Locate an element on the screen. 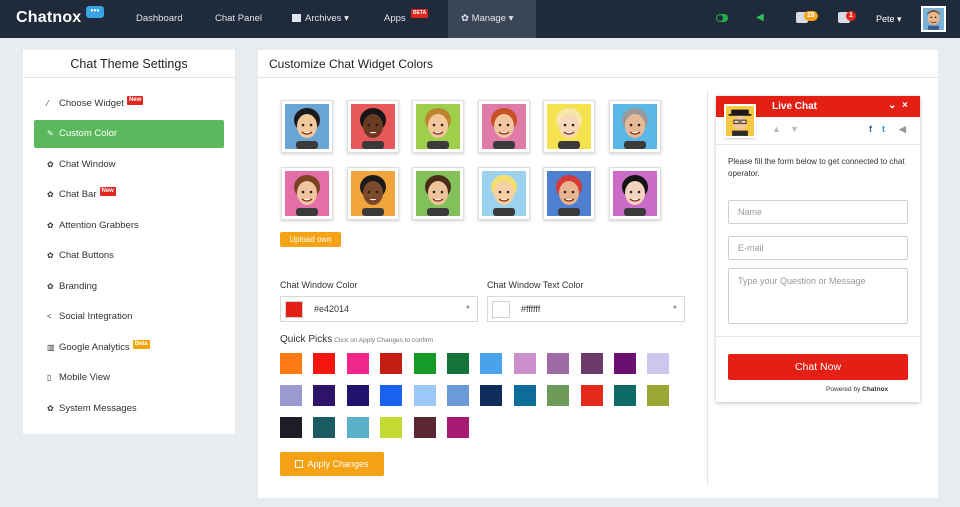  thumbs-down-icon: ▼ is located at coordinates (794, 129).